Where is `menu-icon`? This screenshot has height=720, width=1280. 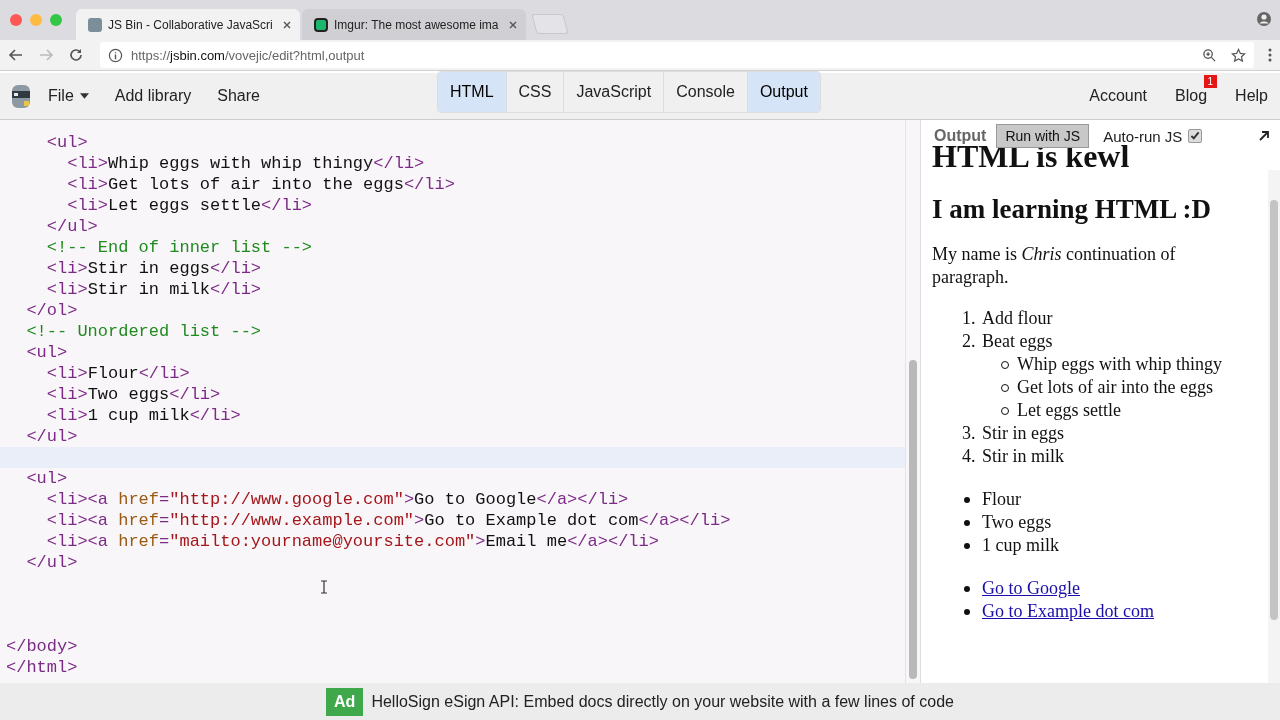 menu-icon is located at coordinates (1270, 55).